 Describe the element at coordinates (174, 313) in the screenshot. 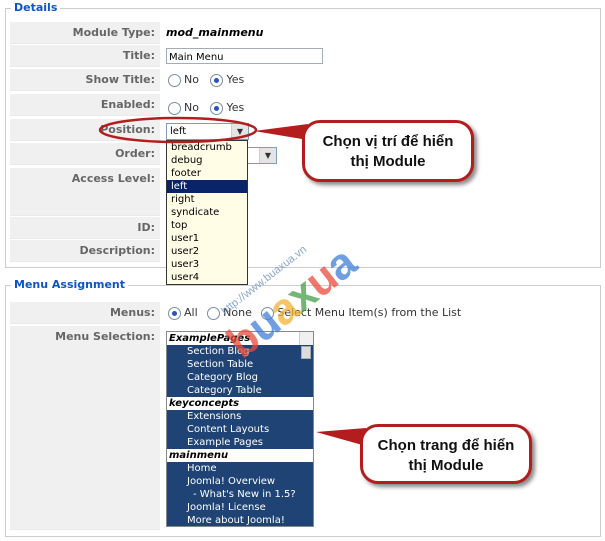

I see `menus-all-radio` at that location.